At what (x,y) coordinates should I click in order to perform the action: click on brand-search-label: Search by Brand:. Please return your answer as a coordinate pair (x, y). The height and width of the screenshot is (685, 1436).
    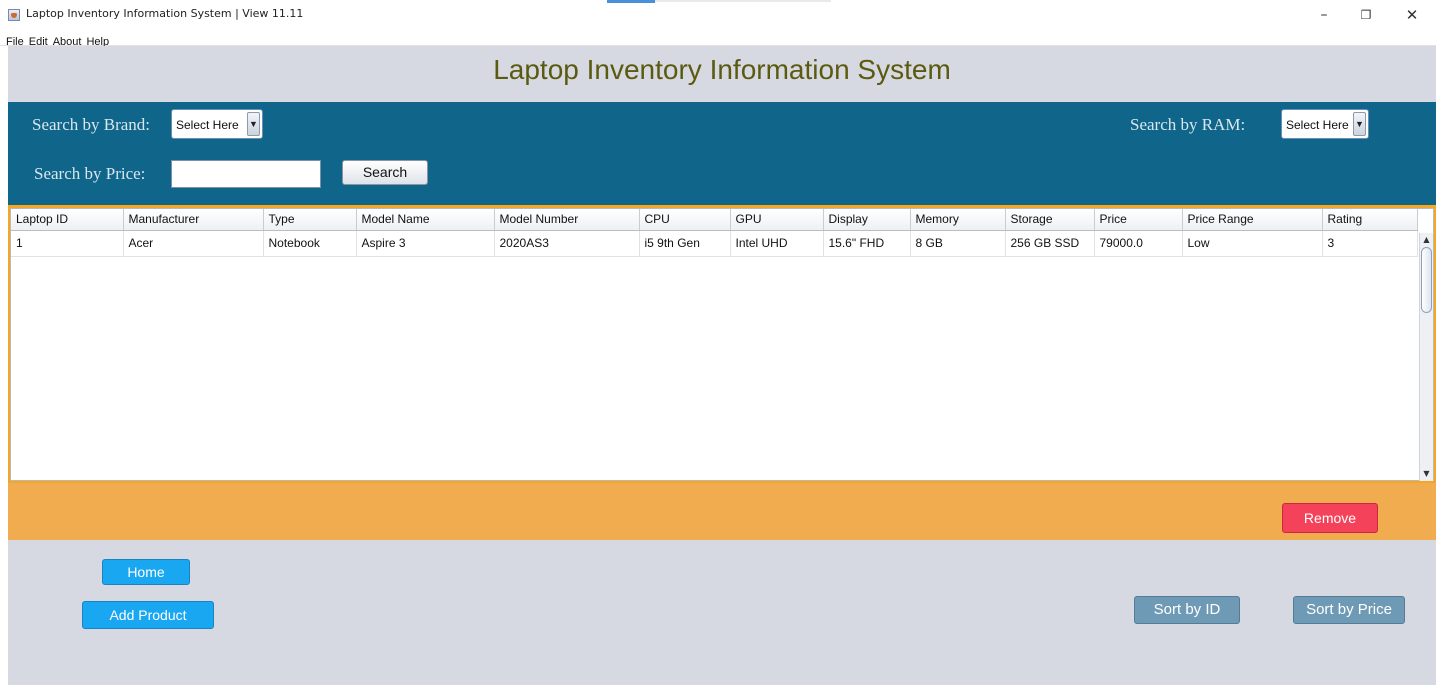
    Looking at the image, I should click on (91, 124).